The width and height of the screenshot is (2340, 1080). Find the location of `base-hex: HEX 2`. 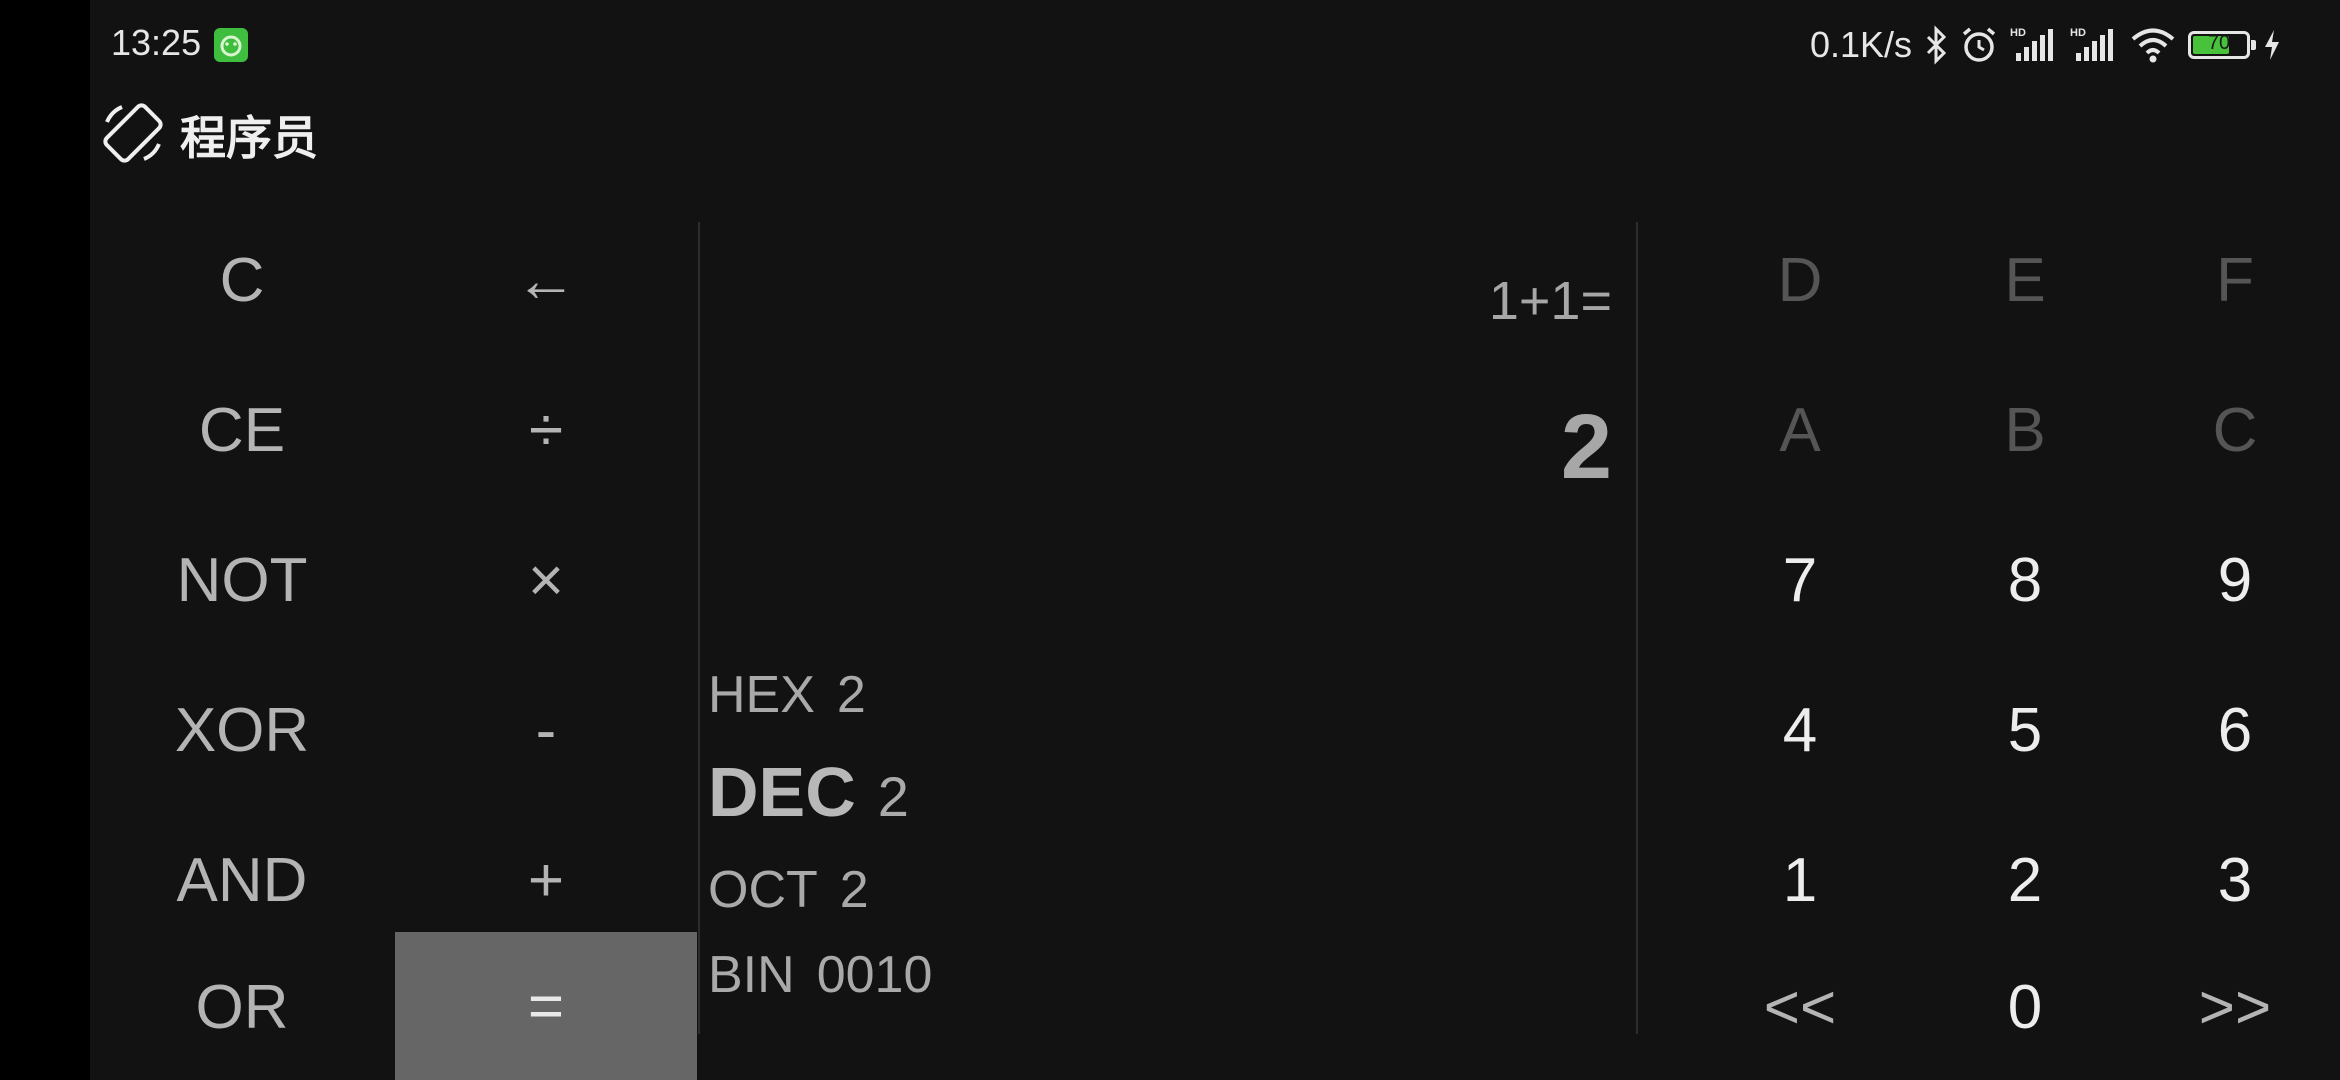

base-hex: HEX 2 is located at coordinates (787, 695).